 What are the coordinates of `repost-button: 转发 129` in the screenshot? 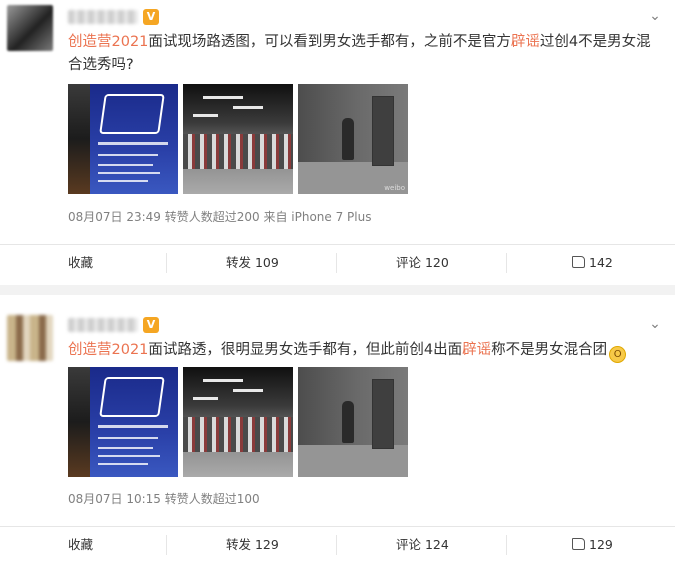 It's located at (252, 545).